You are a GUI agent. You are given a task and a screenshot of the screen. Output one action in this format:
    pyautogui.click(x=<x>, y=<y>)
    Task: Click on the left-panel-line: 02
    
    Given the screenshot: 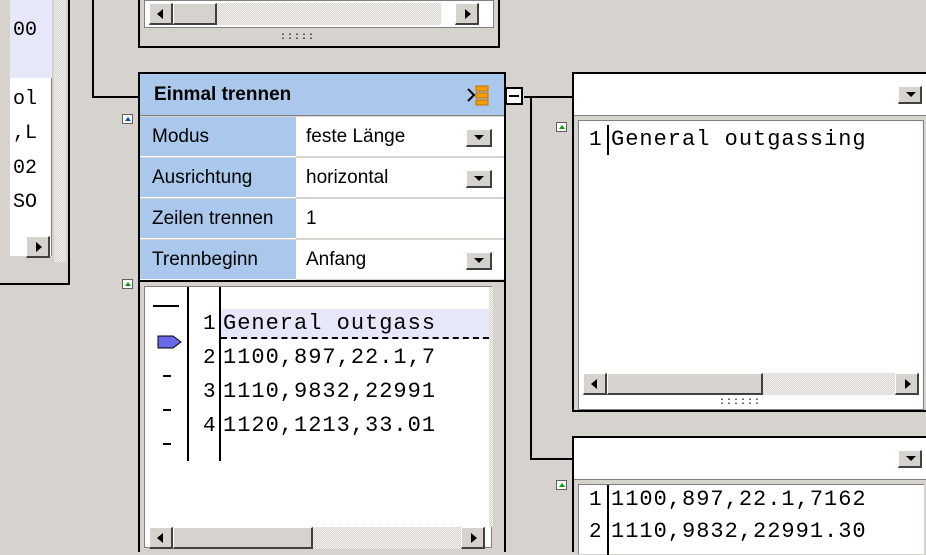 What is the action you would take?
    pyautogui.click(x=25, y=168)
    